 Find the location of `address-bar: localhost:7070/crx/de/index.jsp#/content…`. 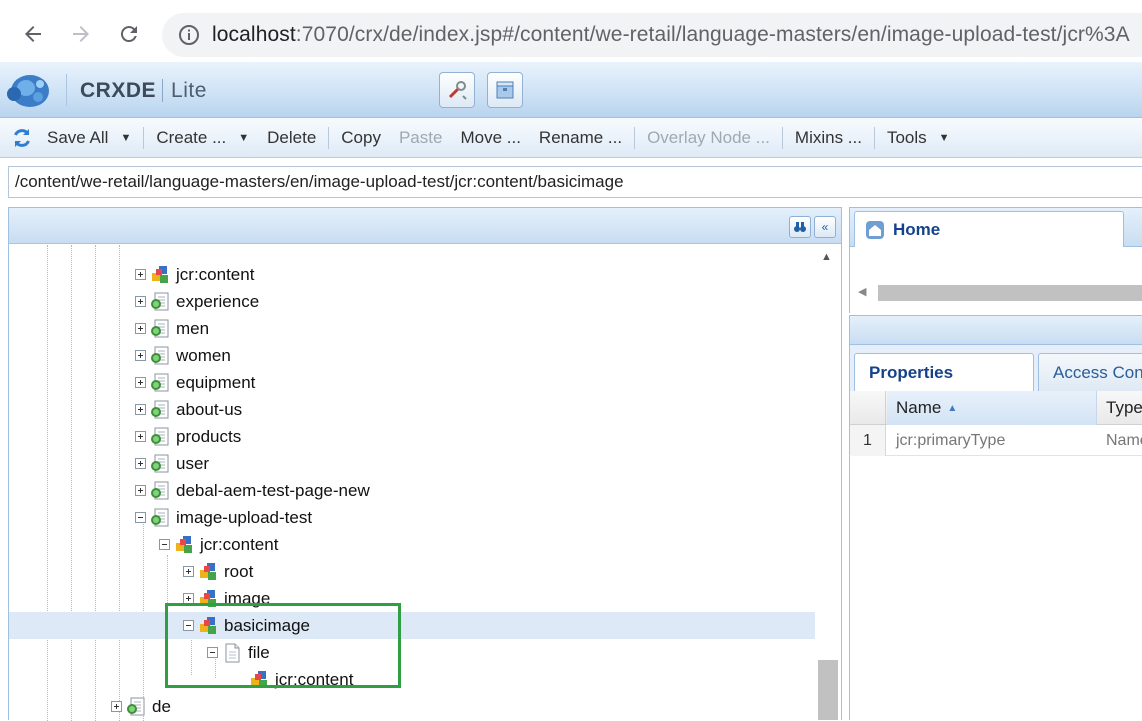

address-bar: localhost:7070/crx/de/index.jsp#/content… is located at coordinates (652, 35).